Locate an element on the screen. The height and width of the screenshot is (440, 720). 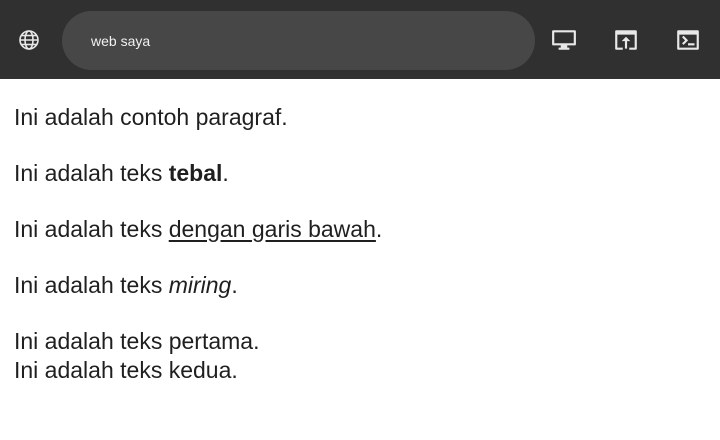
underline-suffix: . is located at coordinates (379, 229).